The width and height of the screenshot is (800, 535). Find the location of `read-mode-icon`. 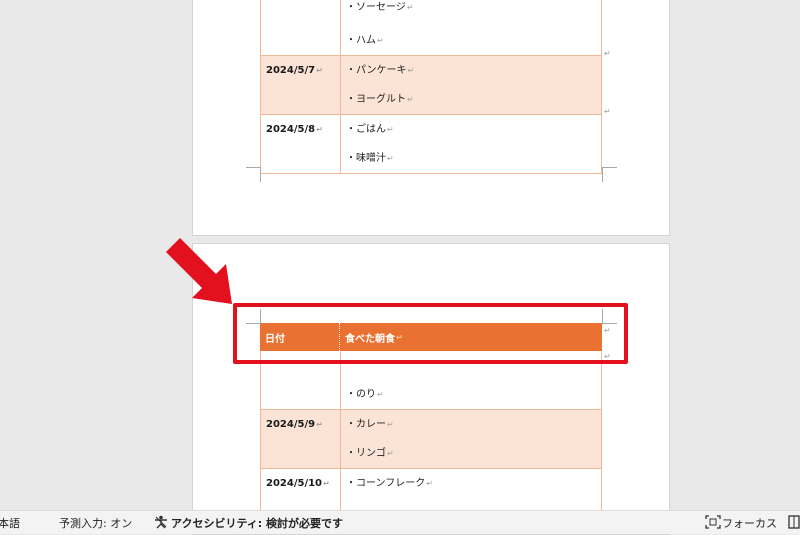

read-mode-icon is located at coordinates (794, 522).